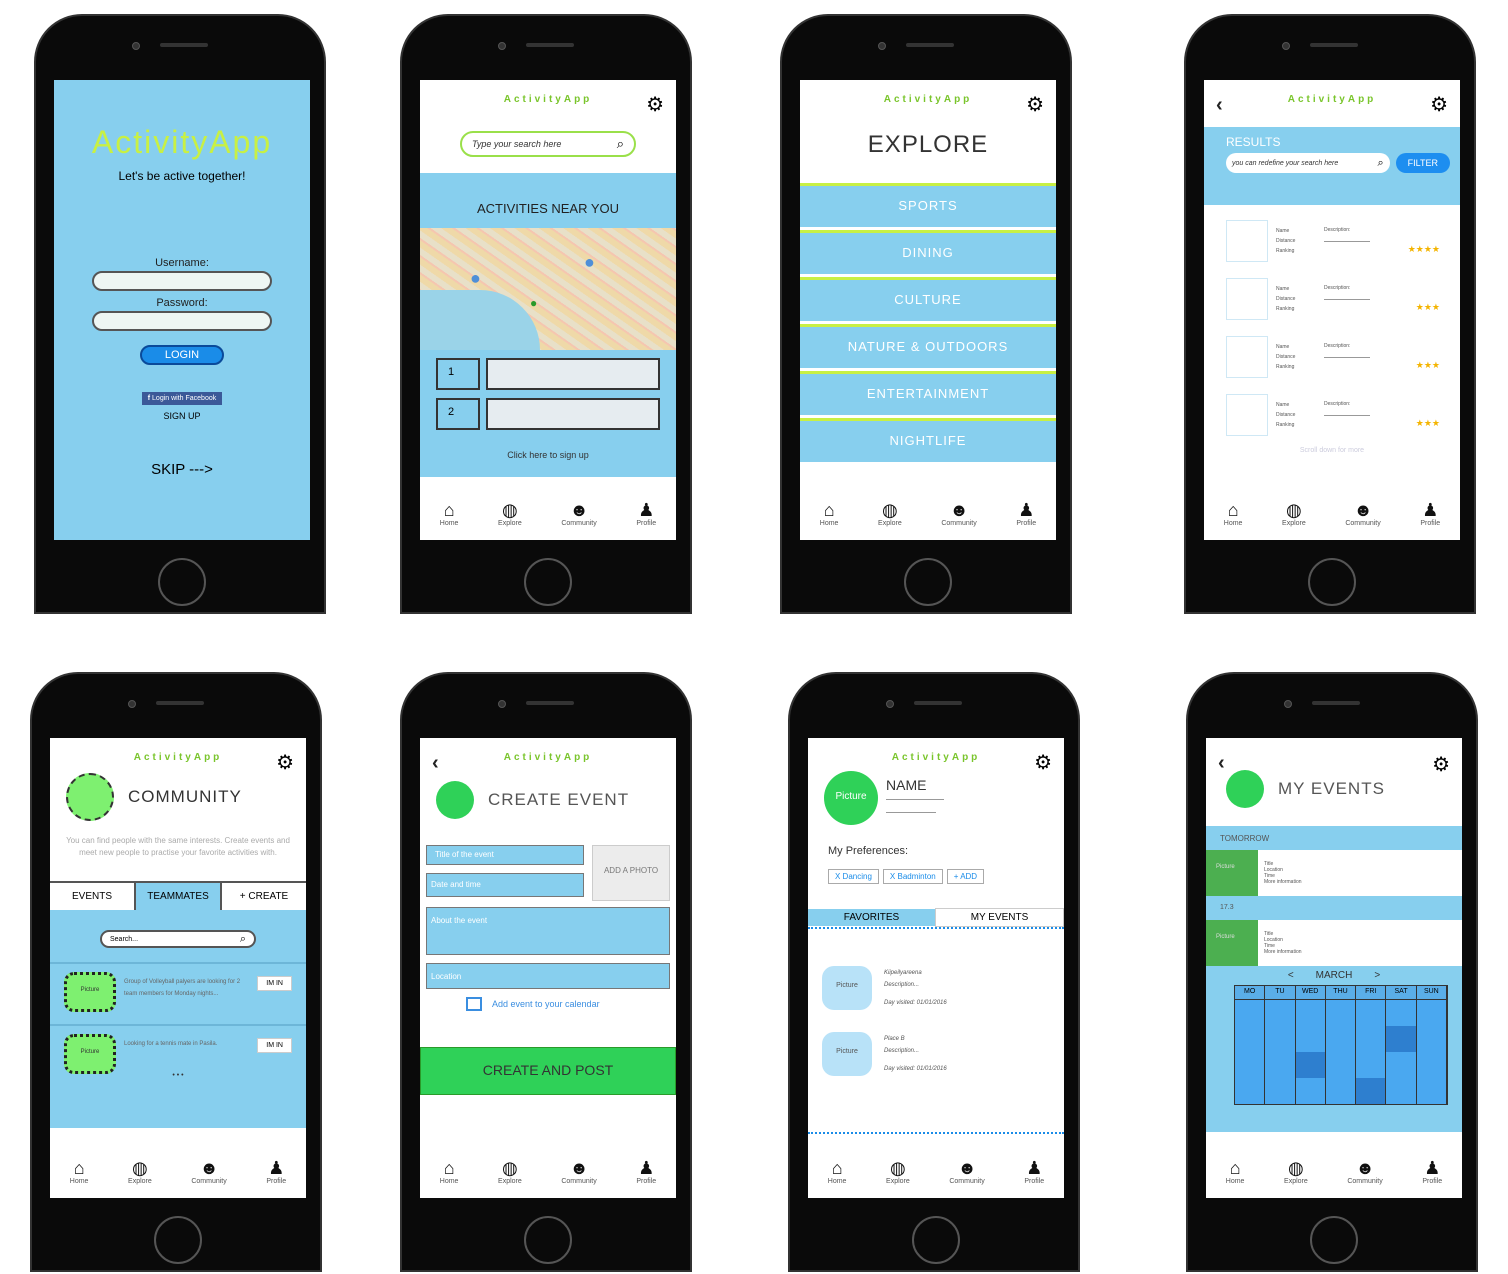 This screenshot has width=1508, height=1274. Describe the element at coordinates (928, 346) in the screenshot. I see `category-item: NATURE & OUTDOORS` at that location.